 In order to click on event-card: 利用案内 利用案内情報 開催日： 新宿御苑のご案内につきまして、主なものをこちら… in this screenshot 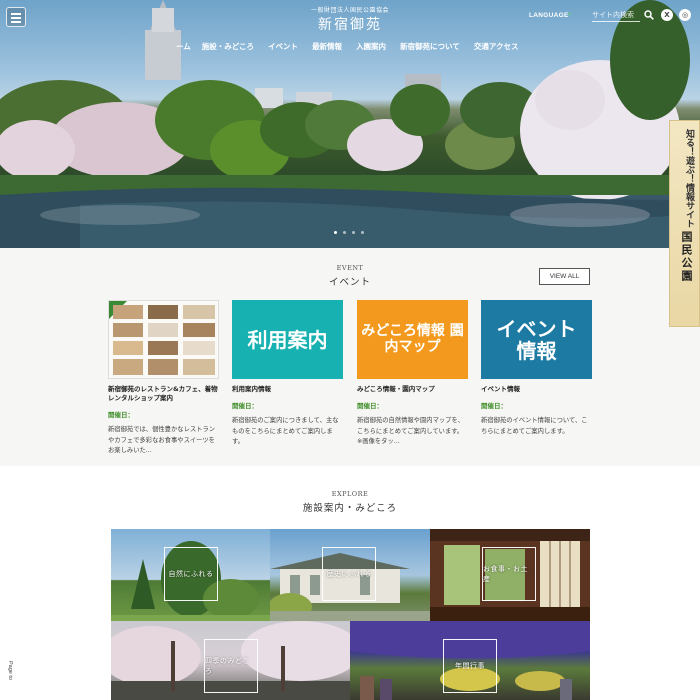, I will do `click(287, 374)`.